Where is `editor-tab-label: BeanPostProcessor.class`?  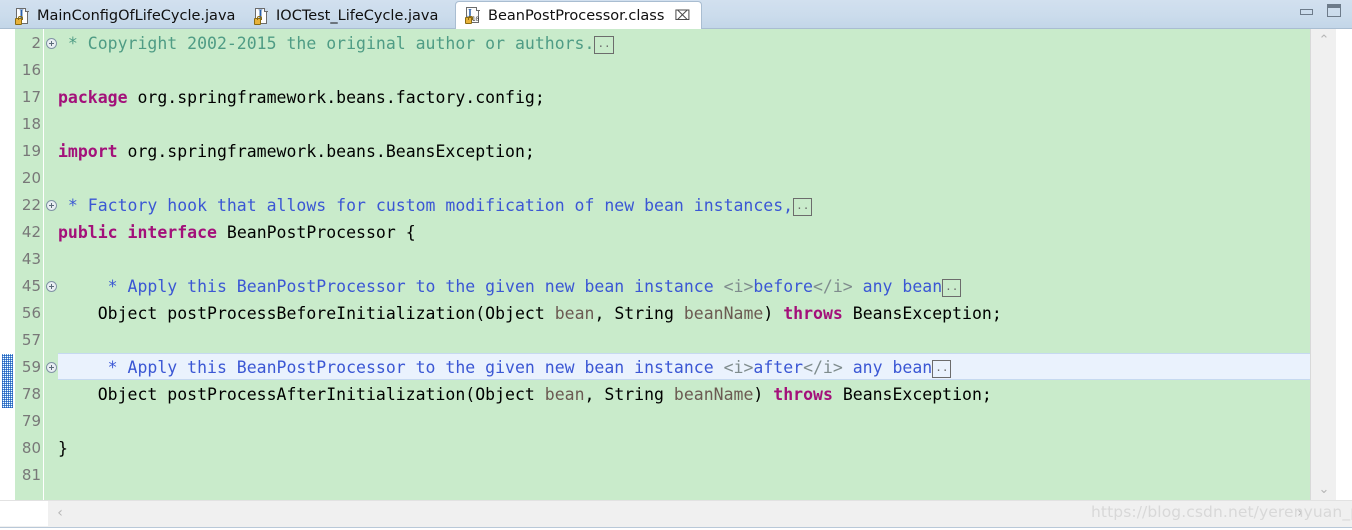
editor-tab-label: BeanPostProcessor.class is located at coordinates (576, 15).